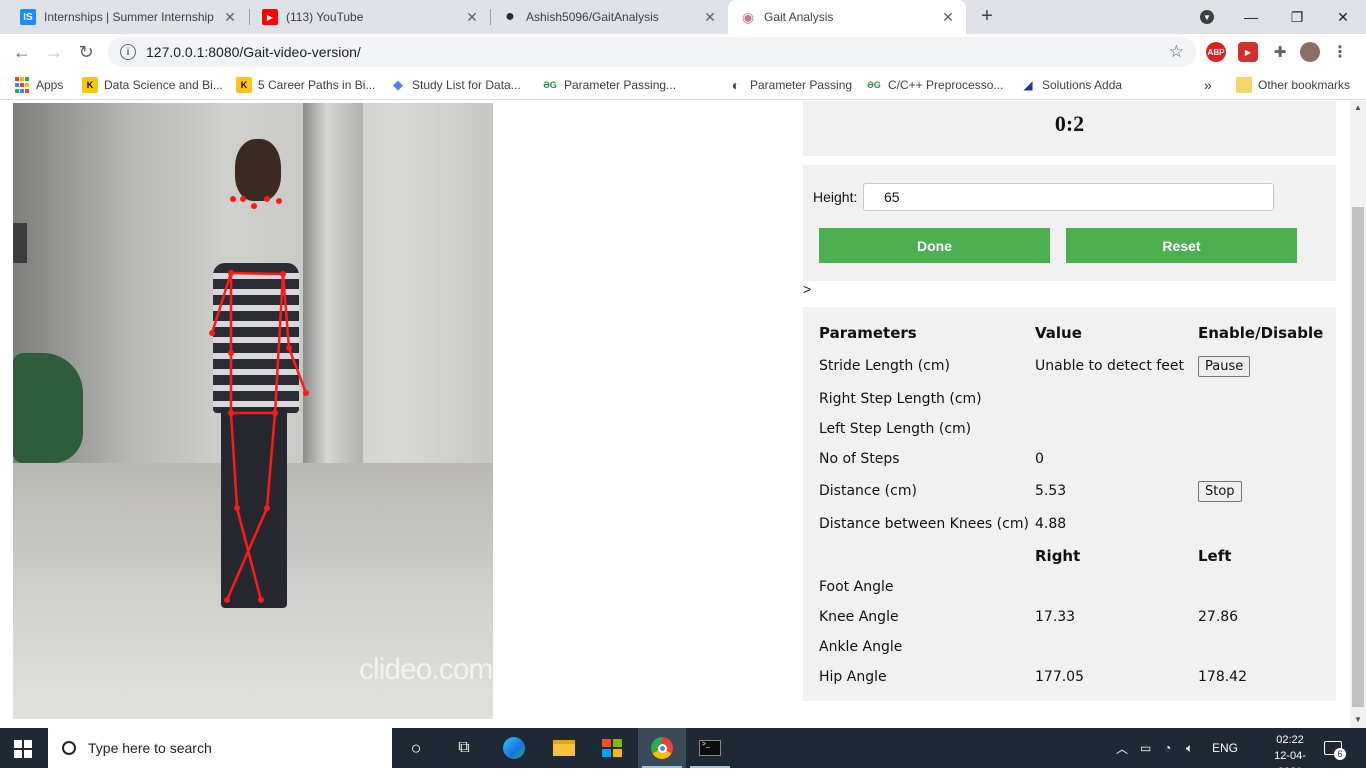 The image size is (1366, 780). What do you see at coordinates (657, 52) in the screenshot?
I see `url-text: 127.0.0.1:8080/Gait-video-version/` at bounding box center [657, 52].